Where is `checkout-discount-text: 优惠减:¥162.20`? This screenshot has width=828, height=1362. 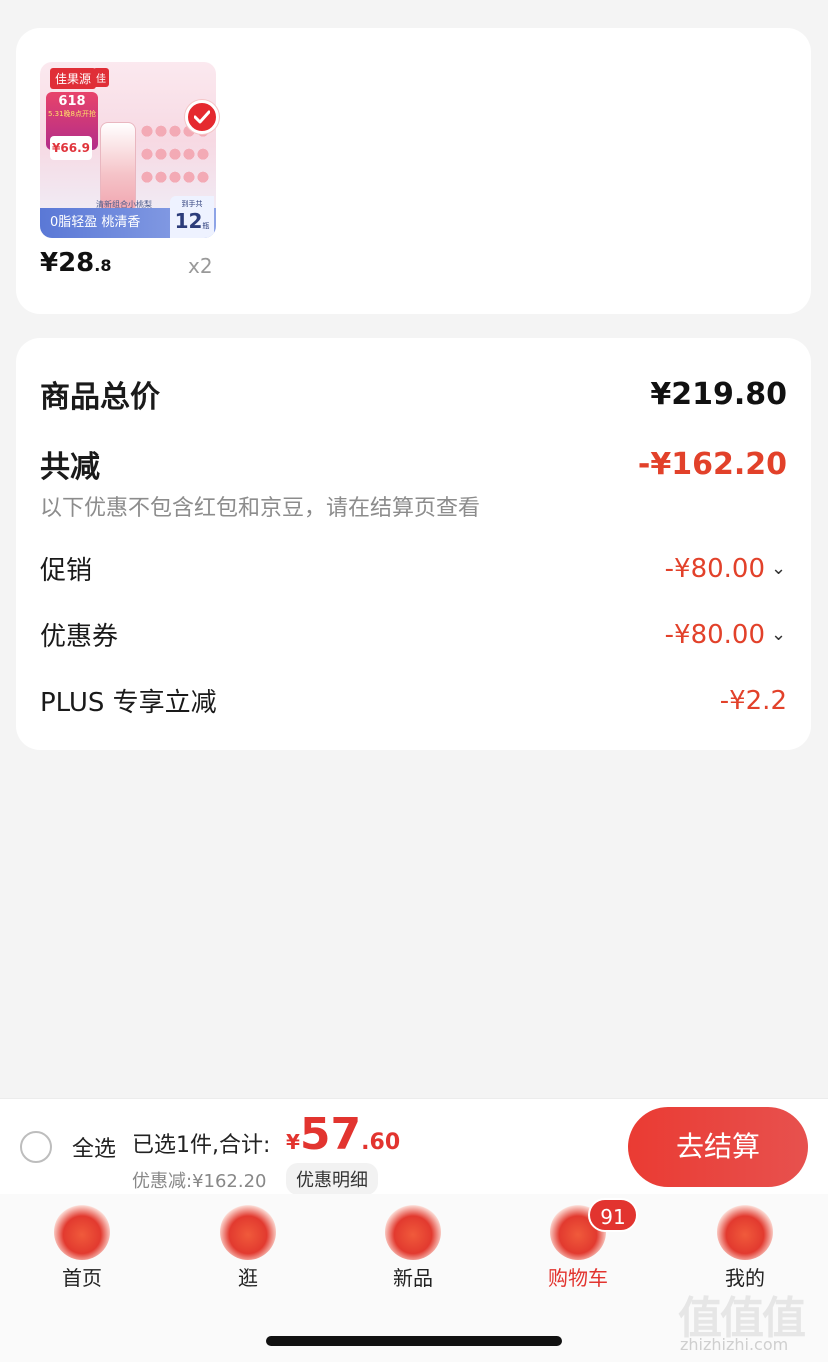 checkout-discount-text: 优惠减:¥162.20 is located at coordinates (199, 1181).